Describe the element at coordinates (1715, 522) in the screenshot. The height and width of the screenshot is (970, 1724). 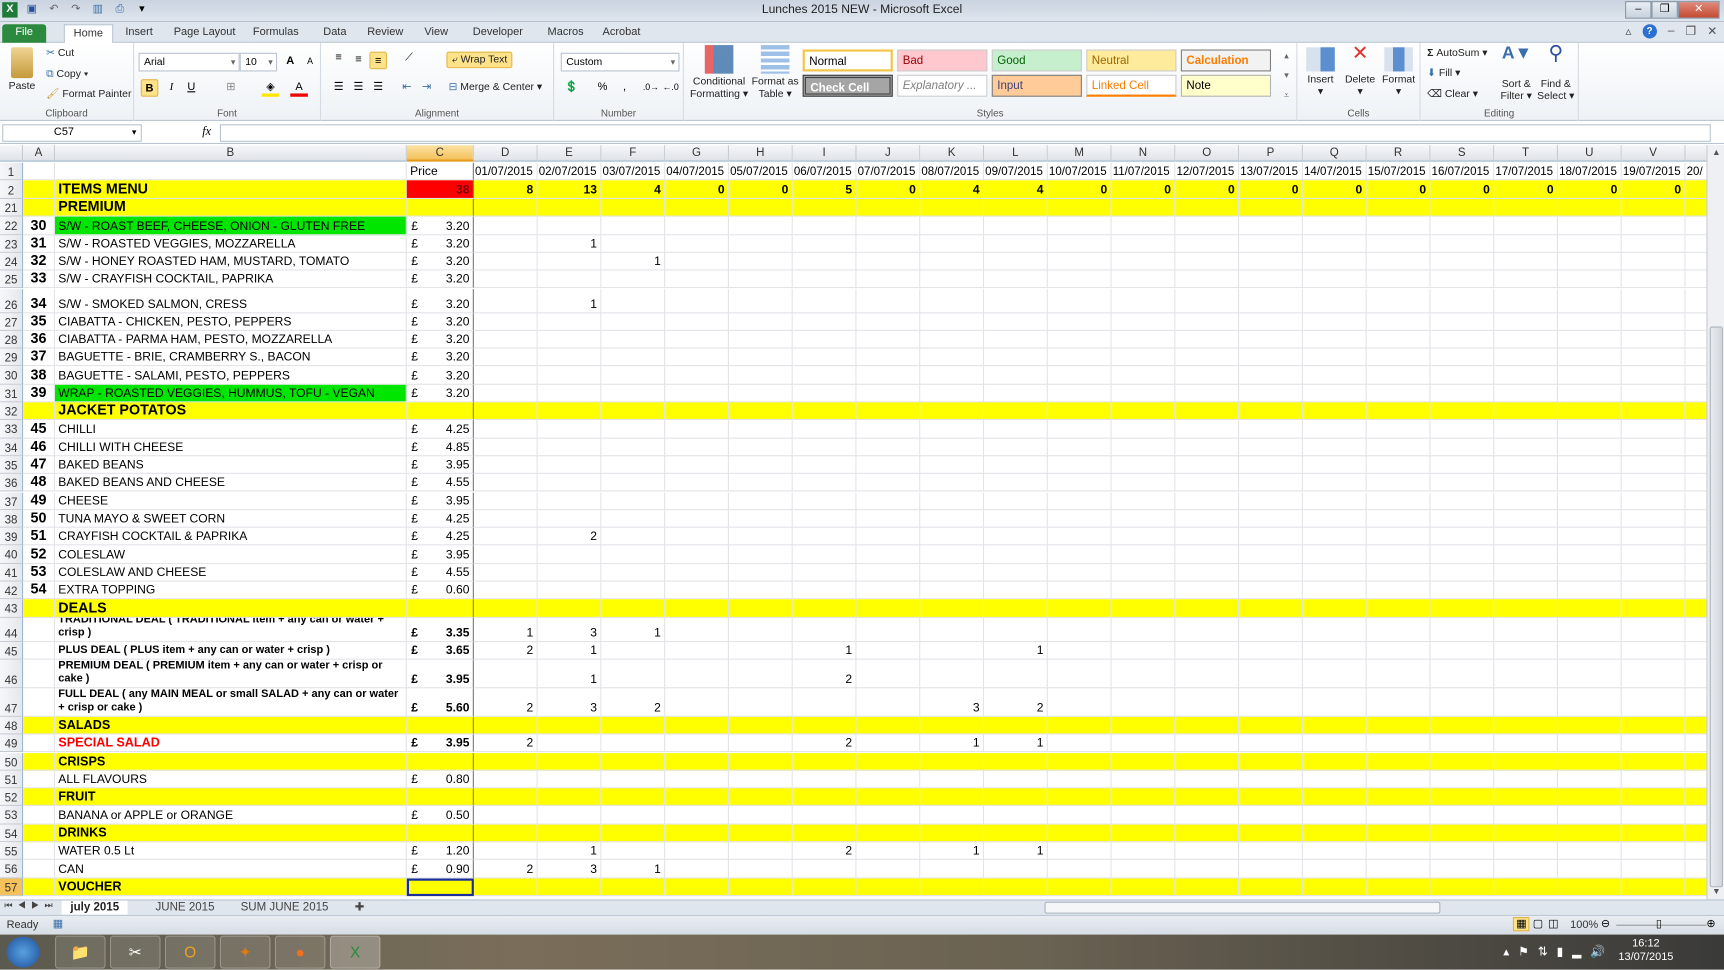
I see `vertical-scrollbar: ▲ ▼` at that location.